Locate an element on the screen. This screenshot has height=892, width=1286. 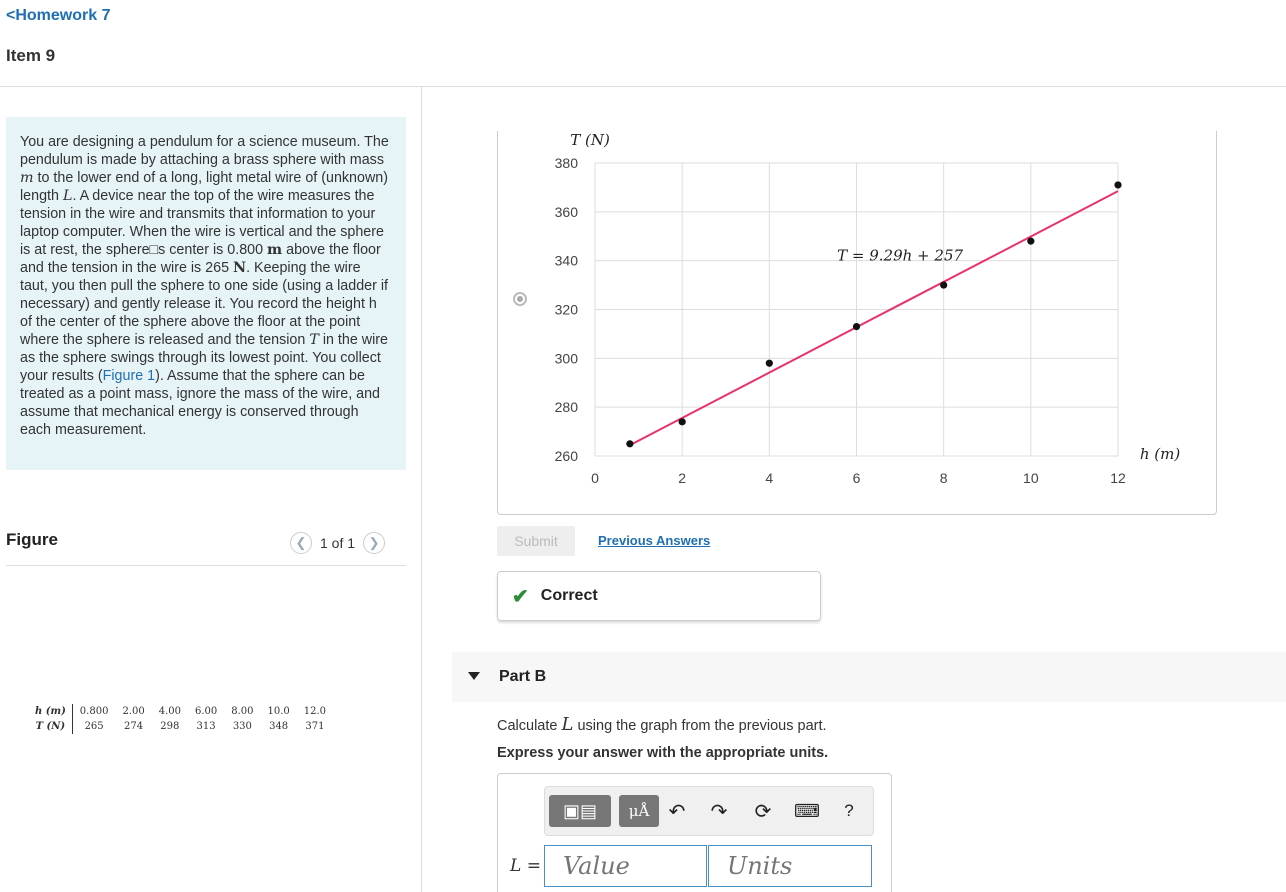
correct-feedback: ✔ Correct is located at coordinates (659, 596).